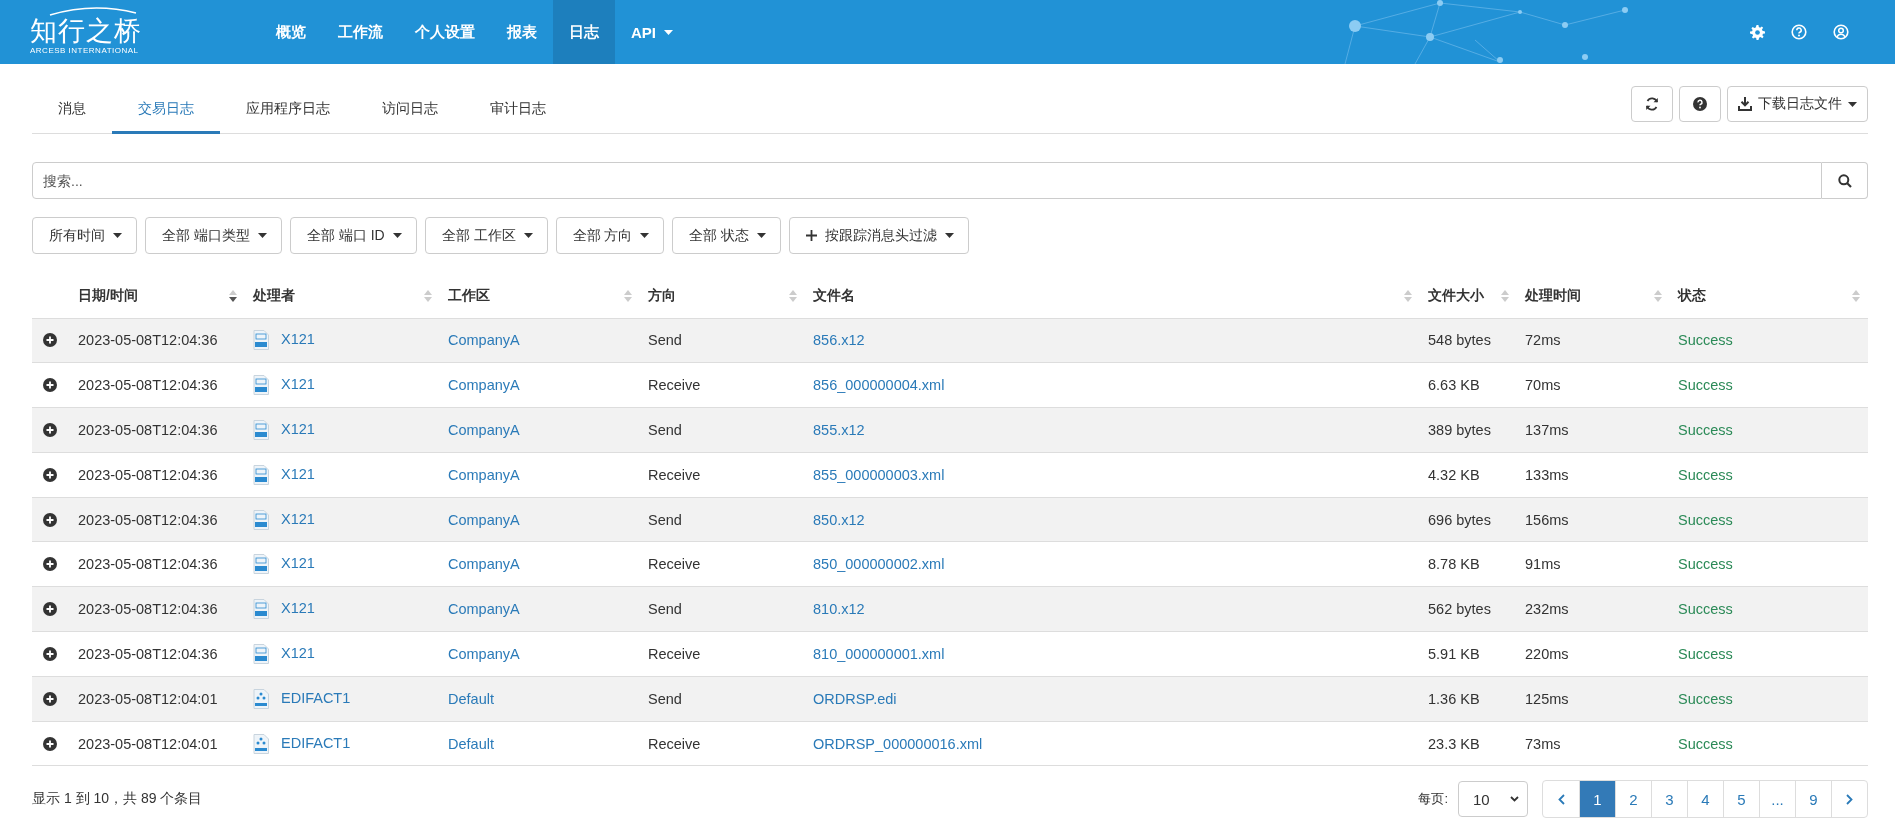 This screenshot has height=825, width=1895. What do you see at coordinates (1459, 609) in the screenshot?
I see `table-cell: 562 bytes` at bounding box center [1459, 609].